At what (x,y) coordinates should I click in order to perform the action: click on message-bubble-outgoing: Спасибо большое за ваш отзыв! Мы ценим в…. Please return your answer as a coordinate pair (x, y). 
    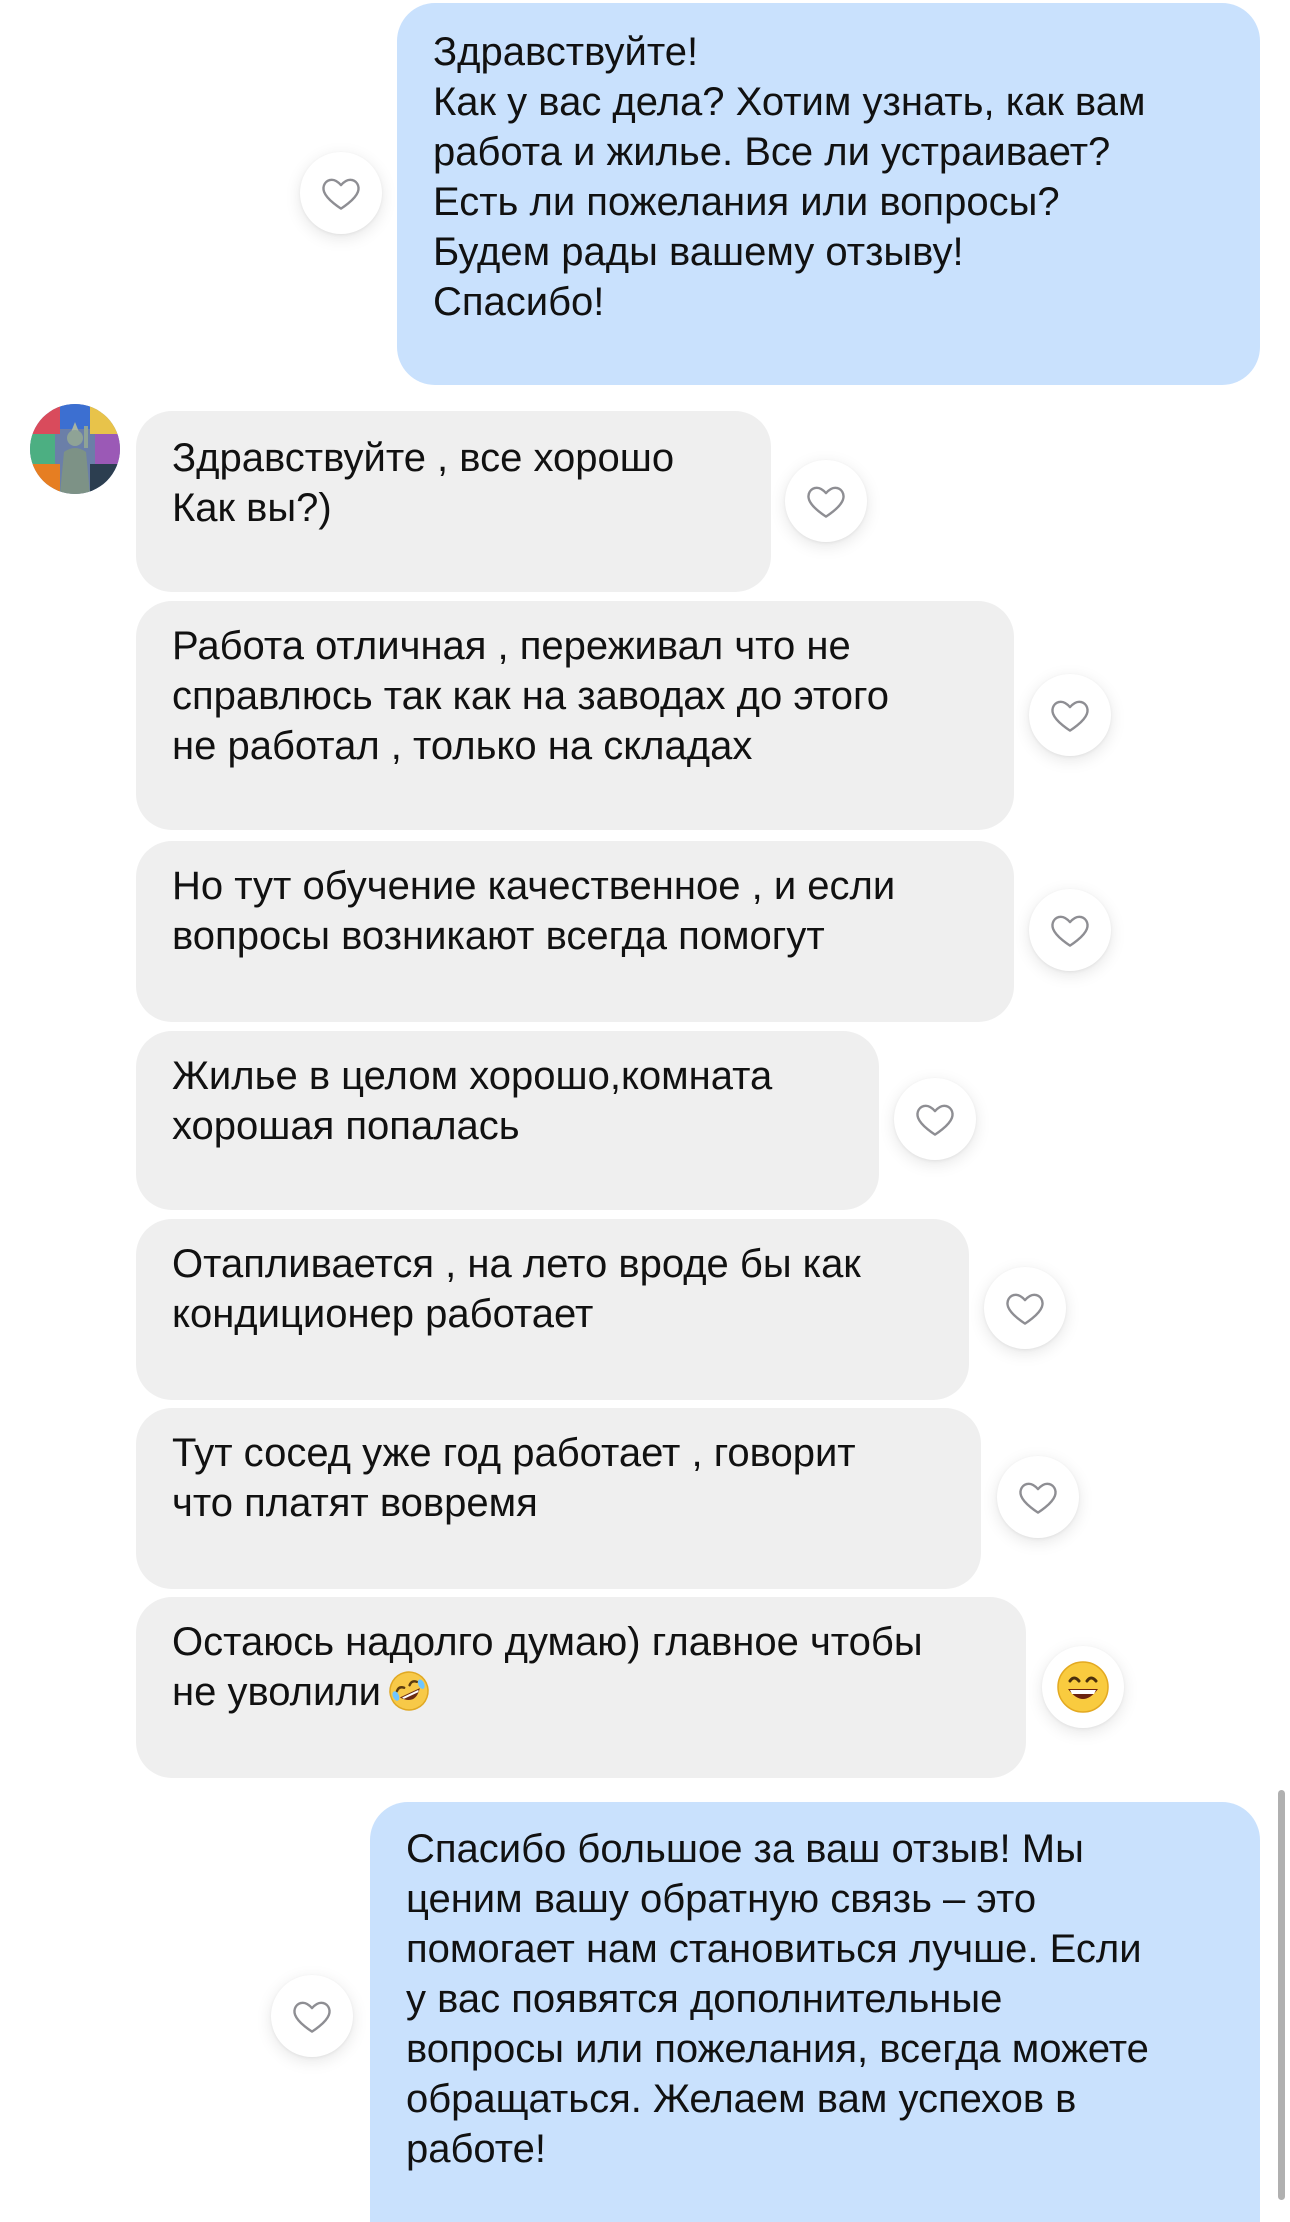
    Looking at the image, I should click on (815, 2012).